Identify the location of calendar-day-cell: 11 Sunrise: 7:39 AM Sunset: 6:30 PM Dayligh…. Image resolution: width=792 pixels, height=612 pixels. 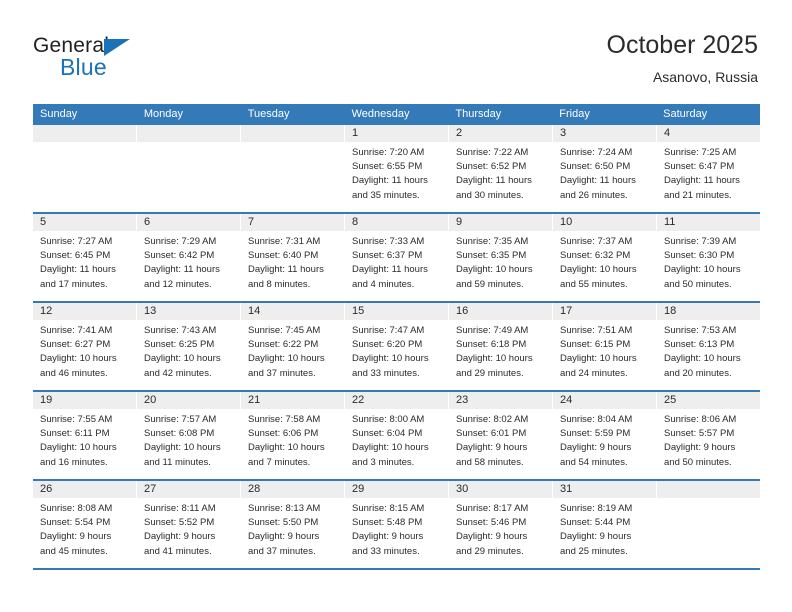
(708, 257).